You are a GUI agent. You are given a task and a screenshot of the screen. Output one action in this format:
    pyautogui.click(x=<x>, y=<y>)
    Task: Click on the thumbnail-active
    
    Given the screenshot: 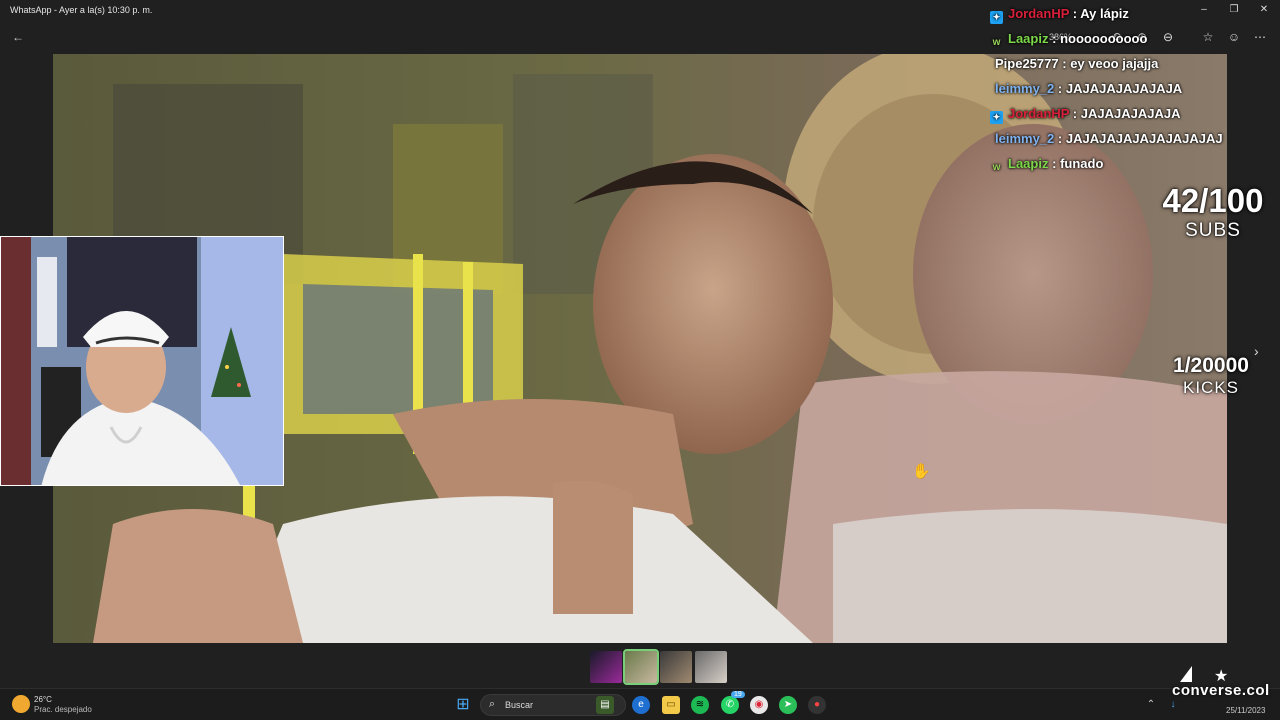 What is the action you would take?
    pyautogui.click(x=641, y=667)
    